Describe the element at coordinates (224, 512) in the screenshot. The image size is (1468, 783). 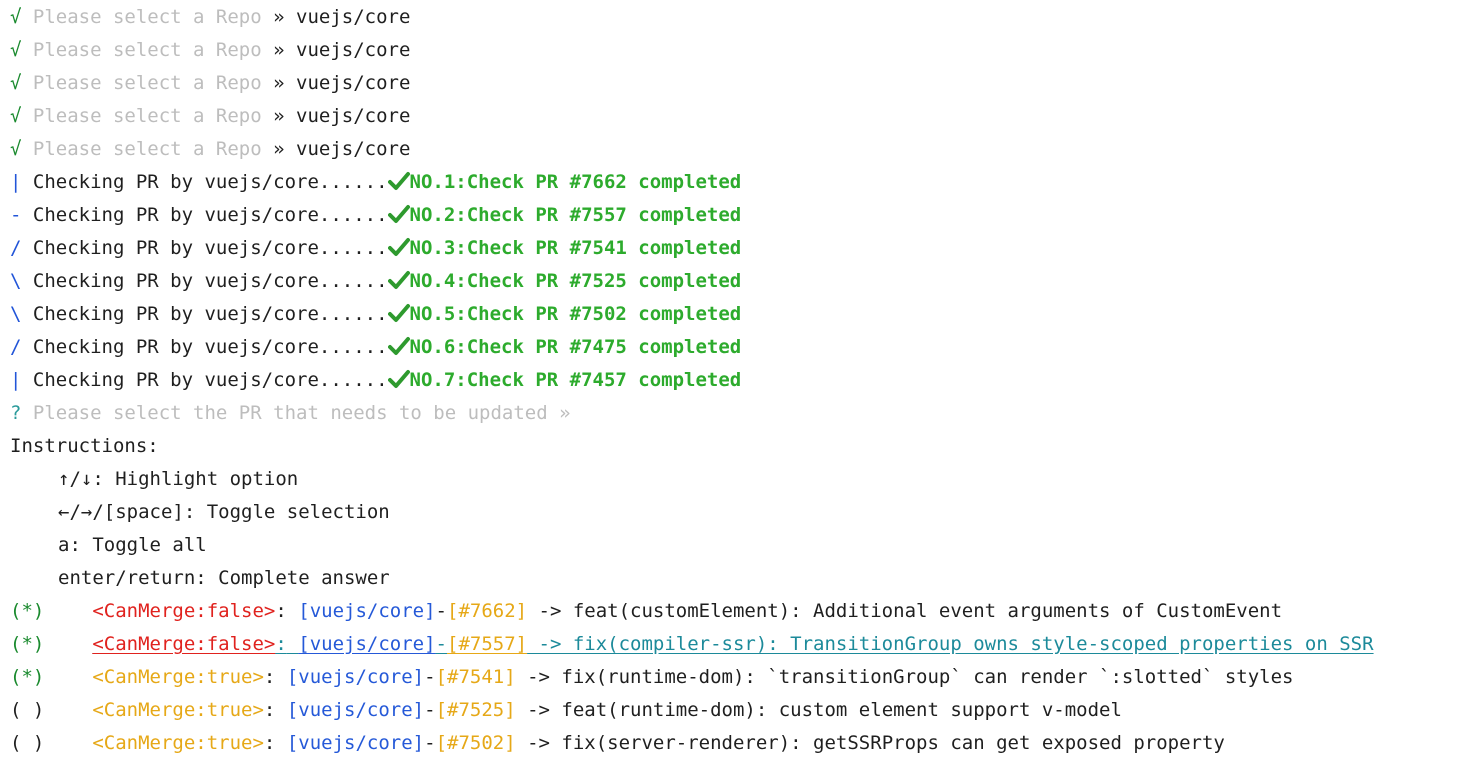
I see `instruction-item: ←/→/[space]: Toggle selection` at that location.